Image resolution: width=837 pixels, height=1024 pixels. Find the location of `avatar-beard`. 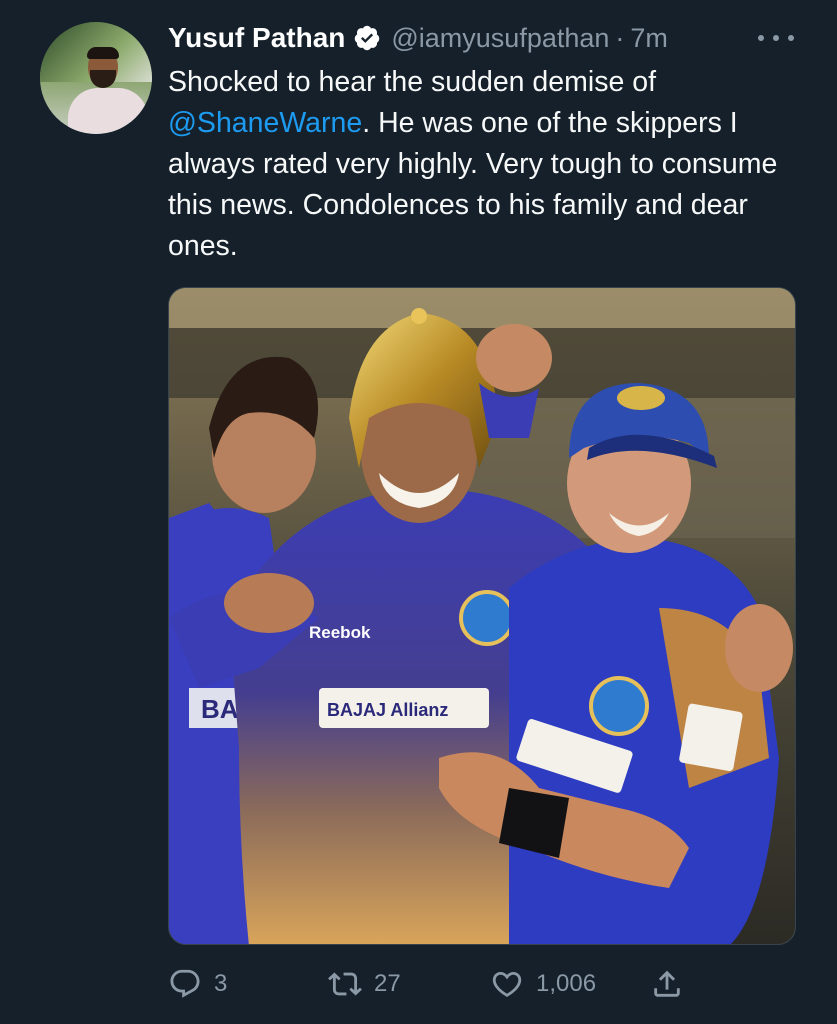

avatar-beard is located at coordinates (103, 79).